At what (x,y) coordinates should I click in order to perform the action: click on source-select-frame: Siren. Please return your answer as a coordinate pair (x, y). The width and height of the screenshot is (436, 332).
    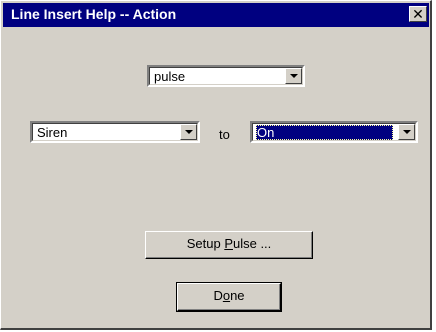
    Looking at the image, I should click on (115, 132).